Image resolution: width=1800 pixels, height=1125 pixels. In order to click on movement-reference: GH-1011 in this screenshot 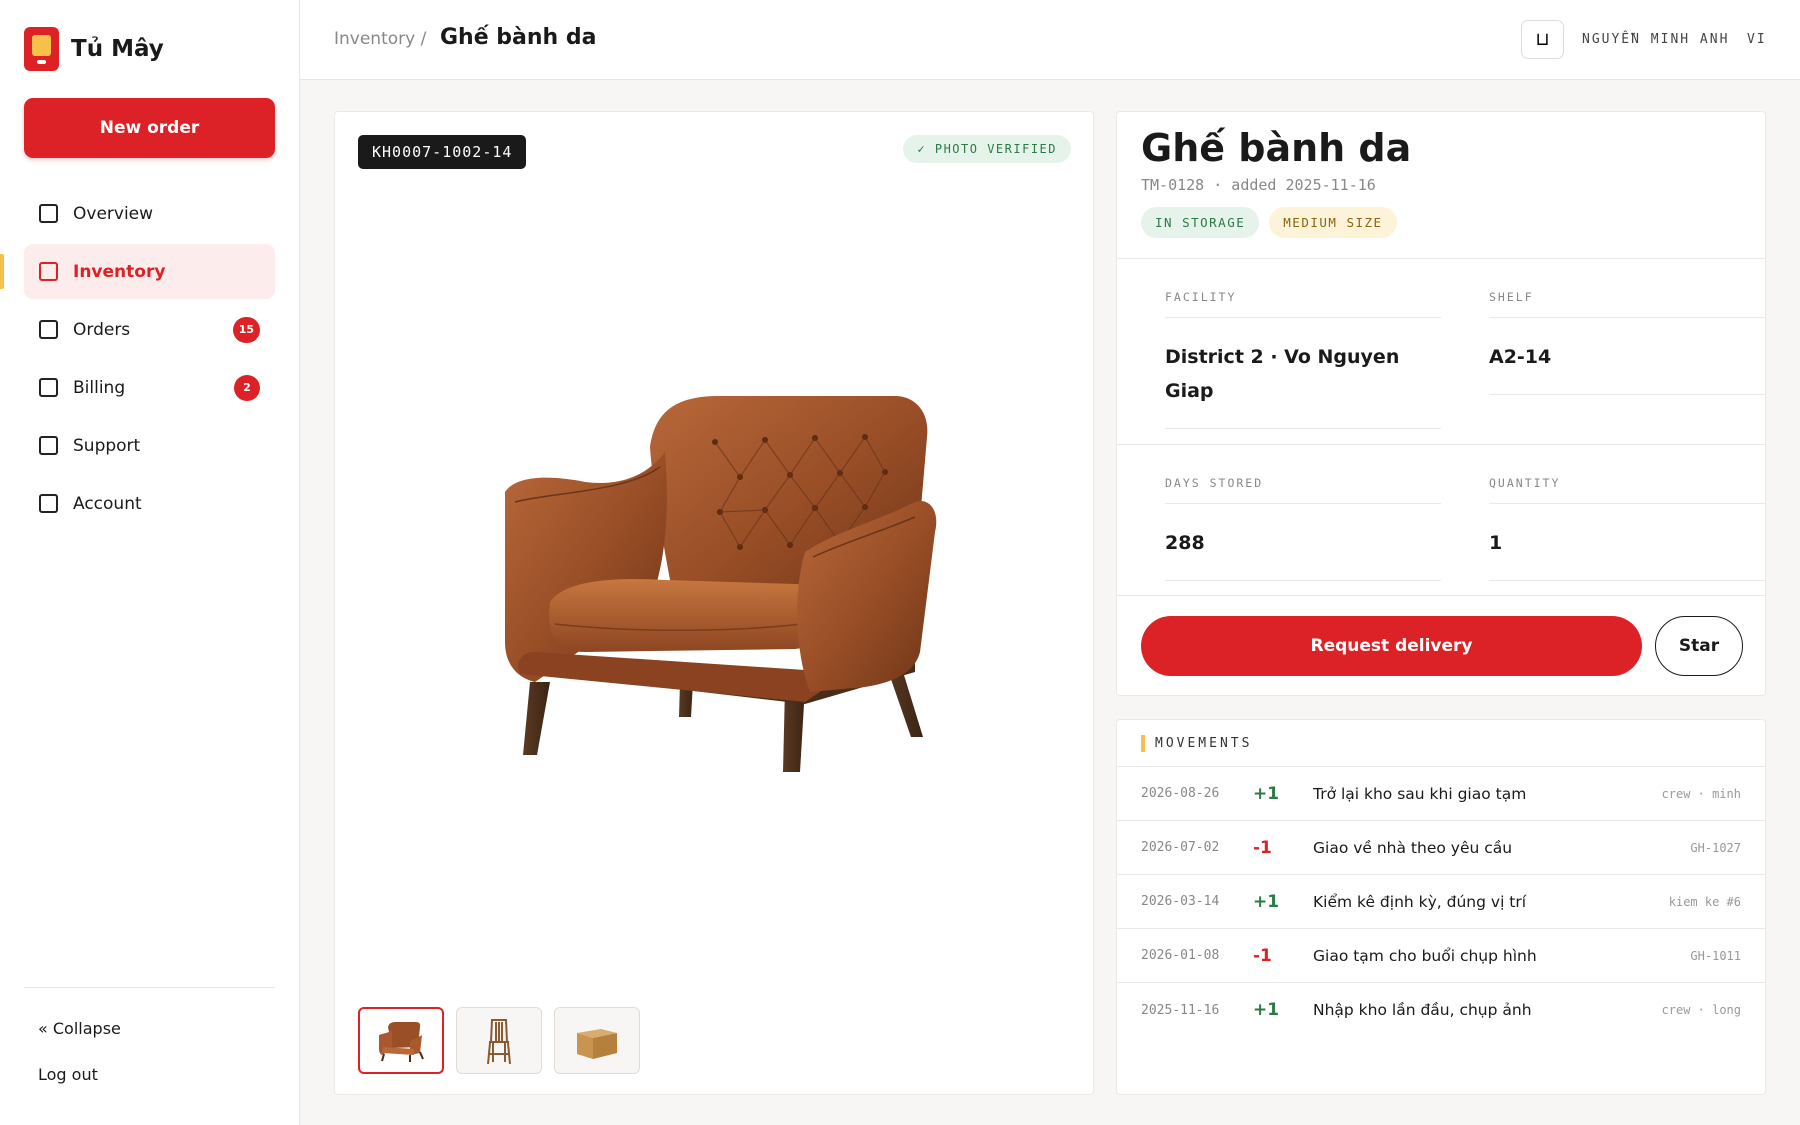, I will do `click(1715, 956)`.